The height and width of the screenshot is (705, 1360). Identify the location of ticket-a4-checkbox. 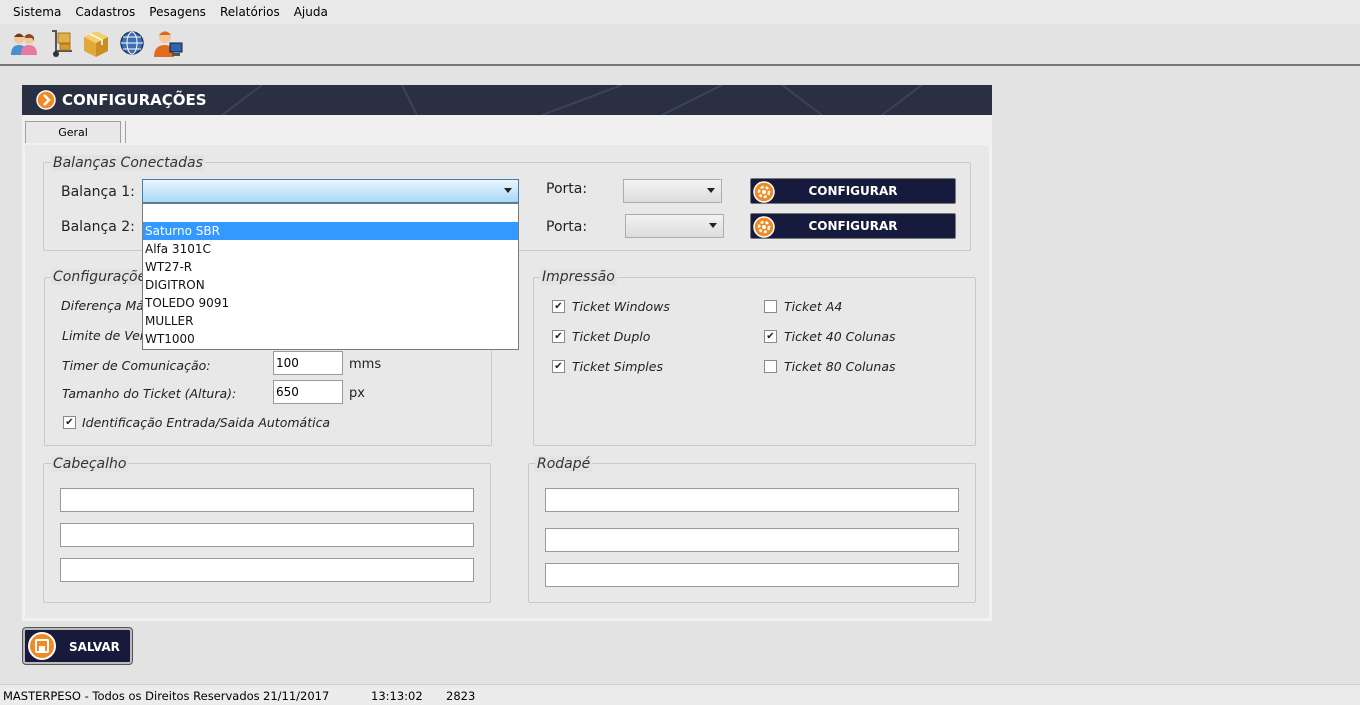
(770, 306).